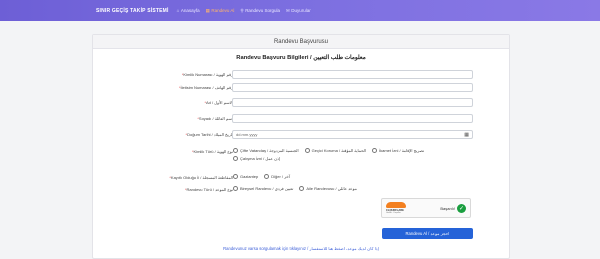 This screenshot has width=600, height=259. Describe the element at coordinates (242, 10) in the screenshot. I see `search-icon: ⚲` at that location.